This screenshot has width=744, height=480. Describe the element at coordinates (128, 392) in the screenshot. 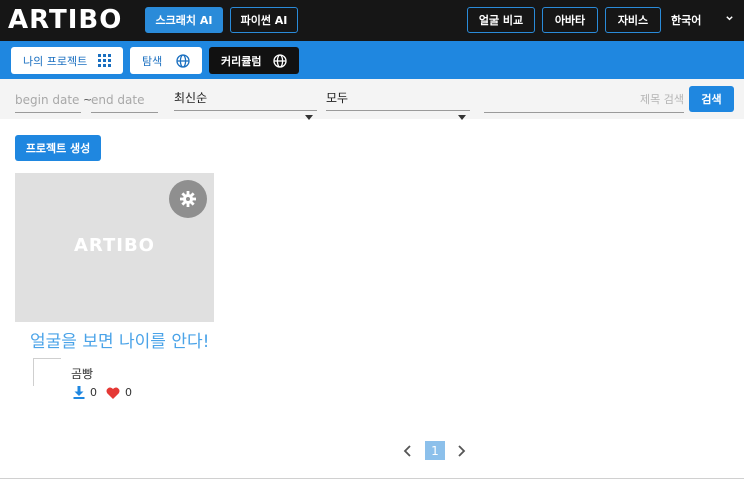

I see `like-count-value: 0` at that location.